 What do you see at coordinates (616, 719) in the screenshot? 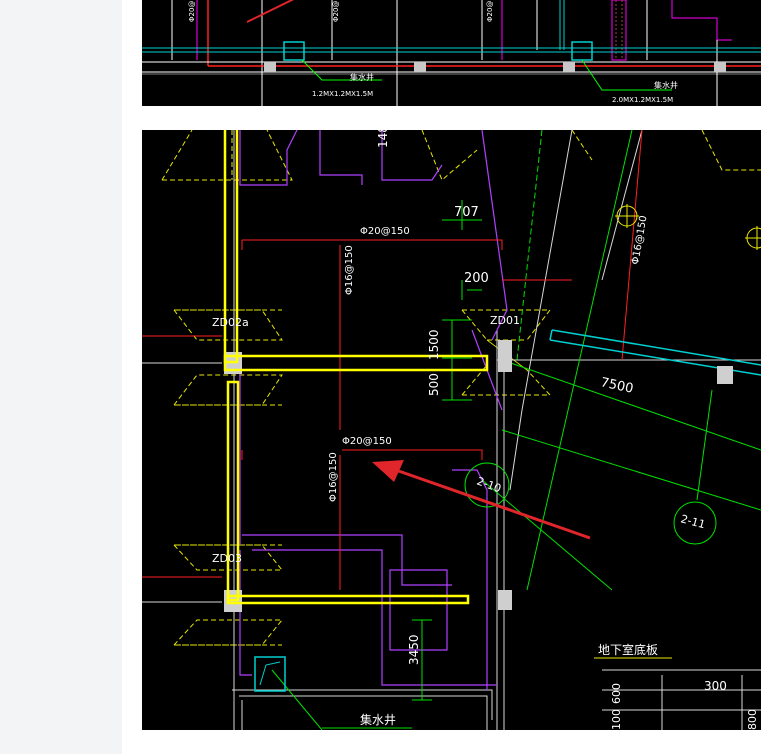
I see `dim-100: 100` at bounding box center [616, 719].